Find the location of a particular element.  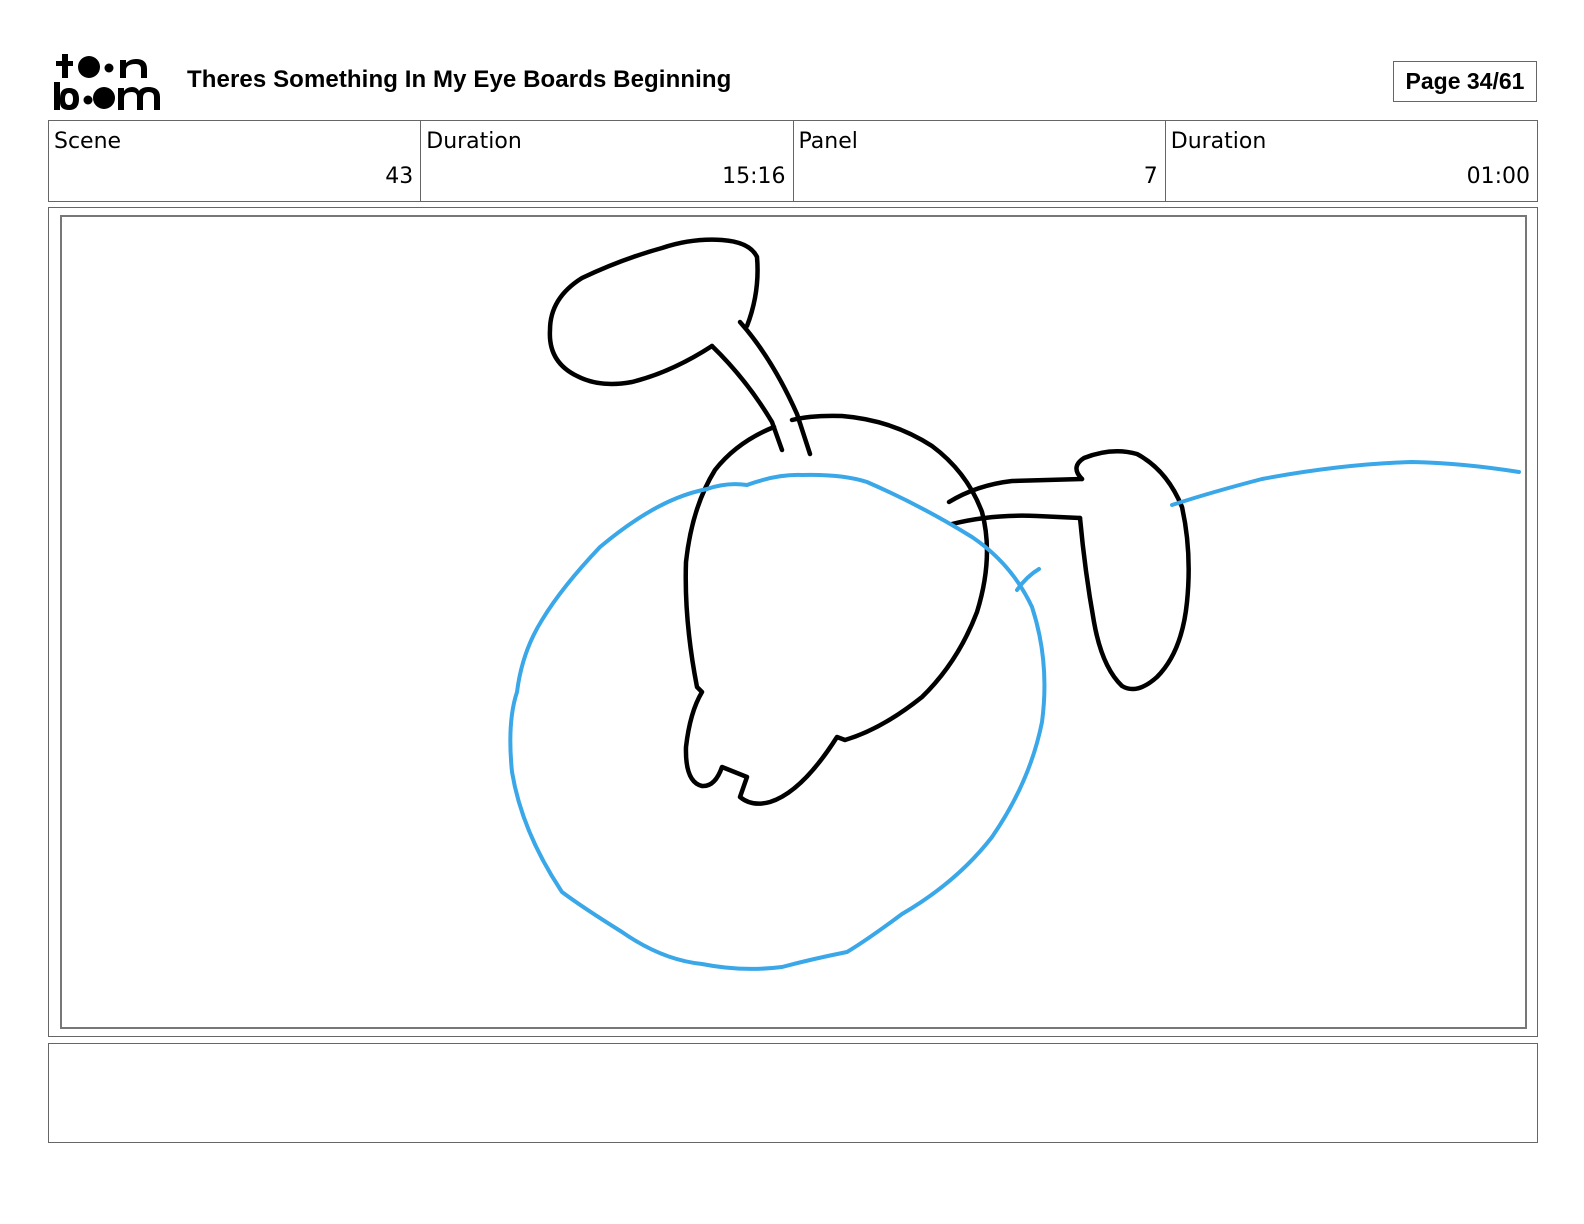

panel-label: Panel is located at coordinates (828, 141).